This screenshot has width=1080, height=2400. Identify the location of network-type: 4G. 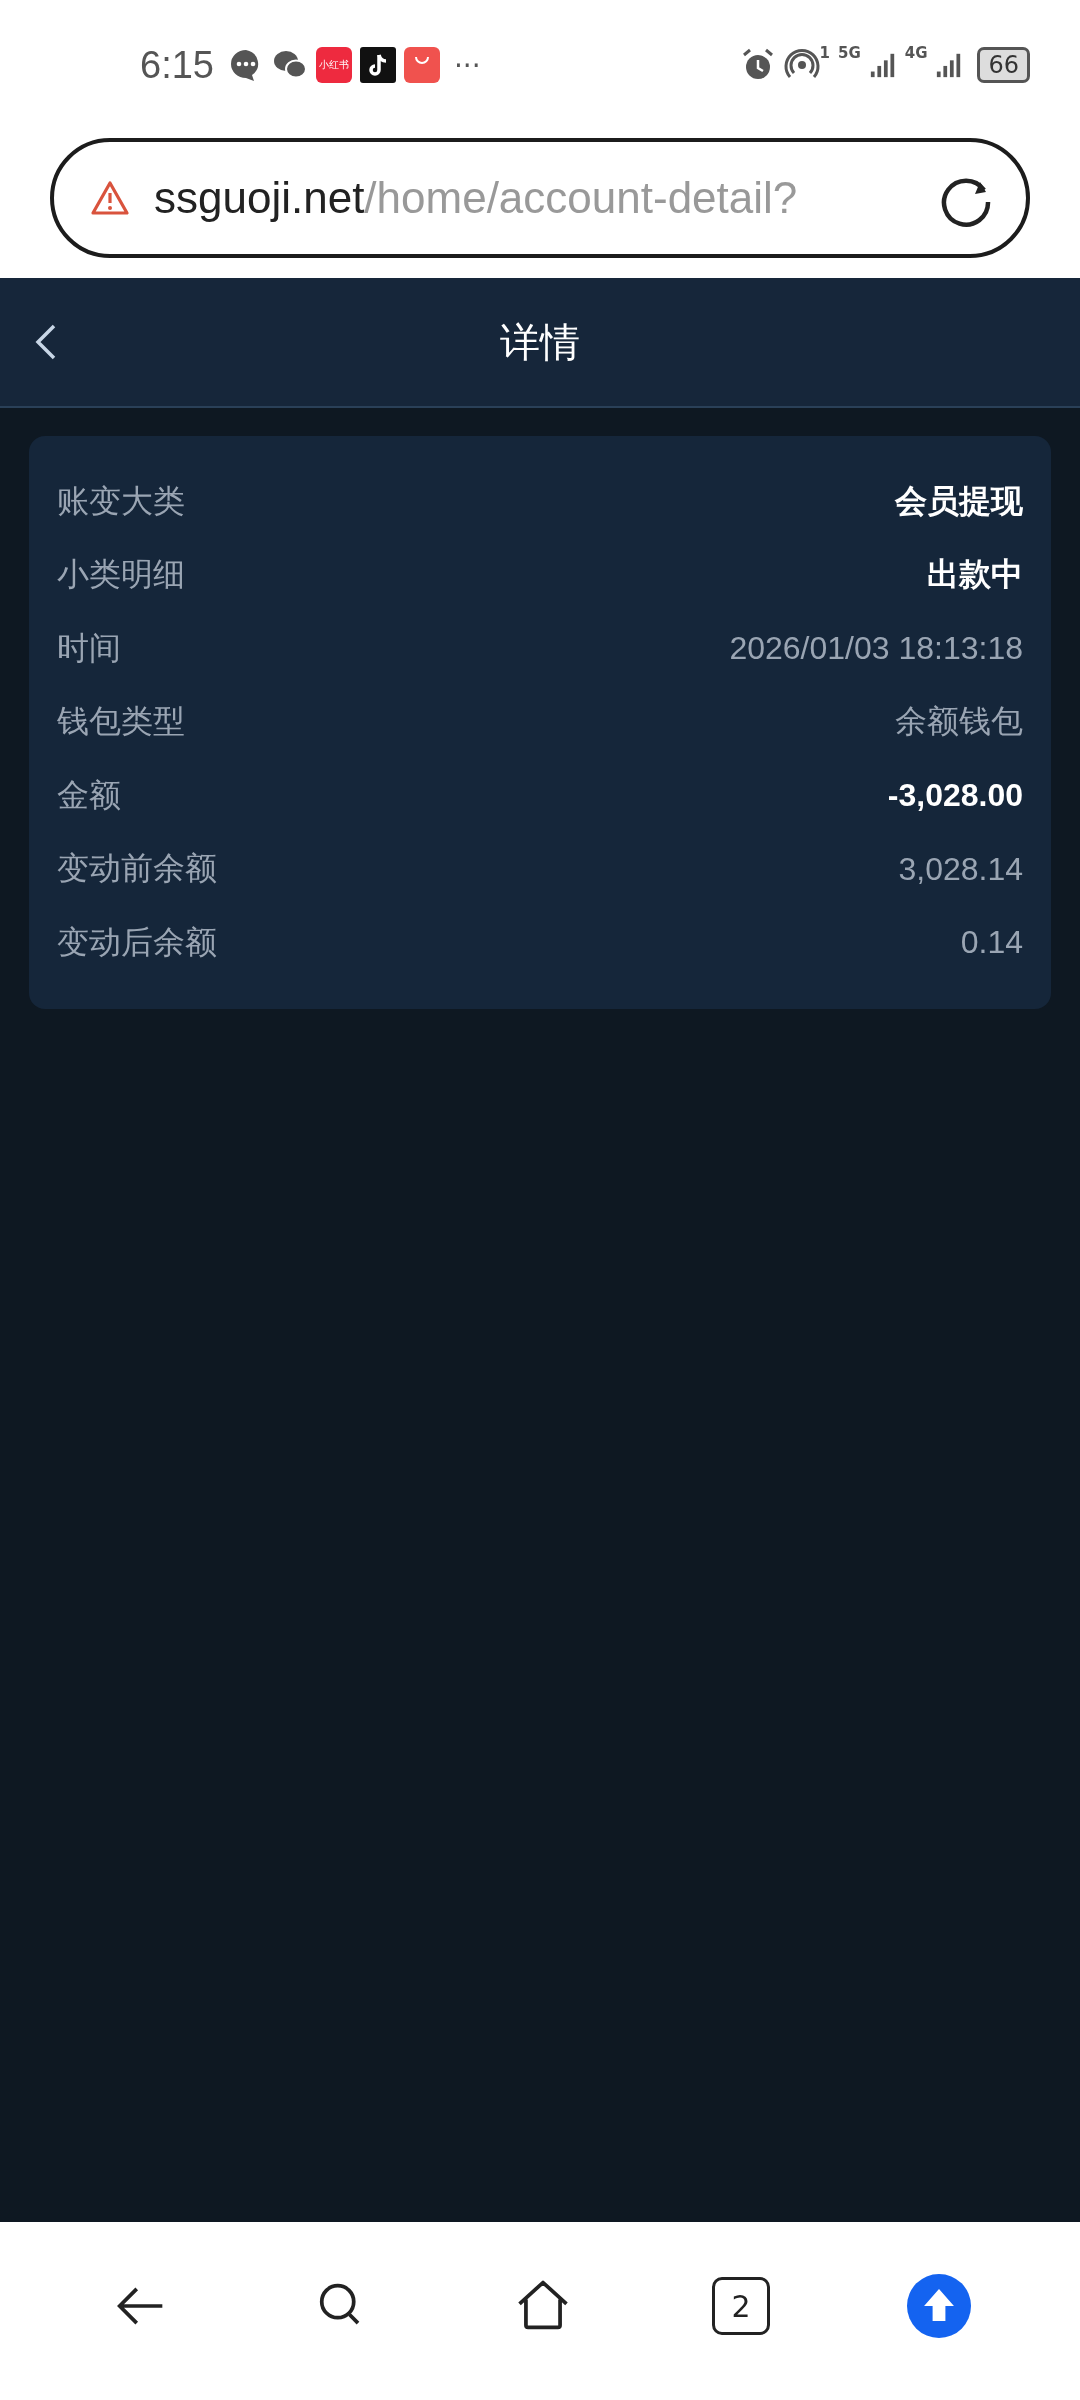
(916, 53).